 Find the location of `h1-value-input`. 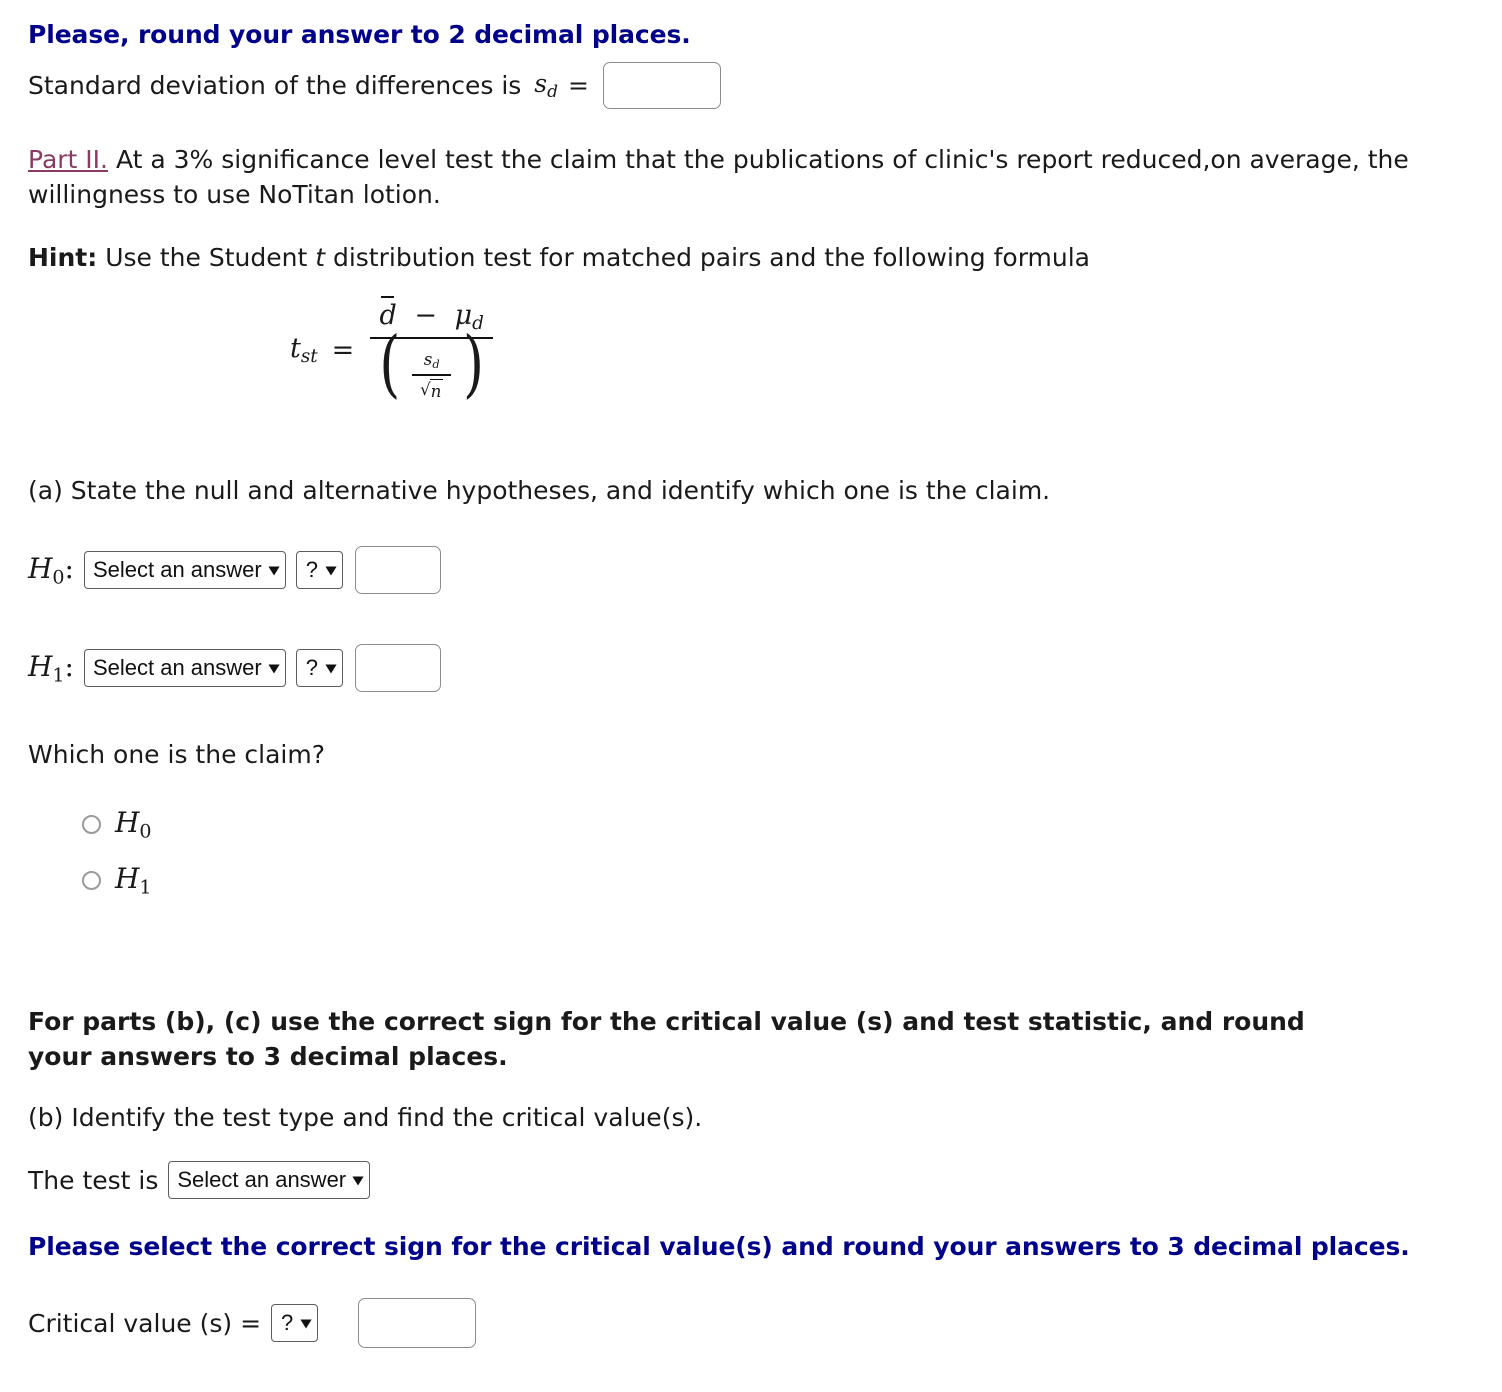

h1-value-input is located at coordinates (398, 668).